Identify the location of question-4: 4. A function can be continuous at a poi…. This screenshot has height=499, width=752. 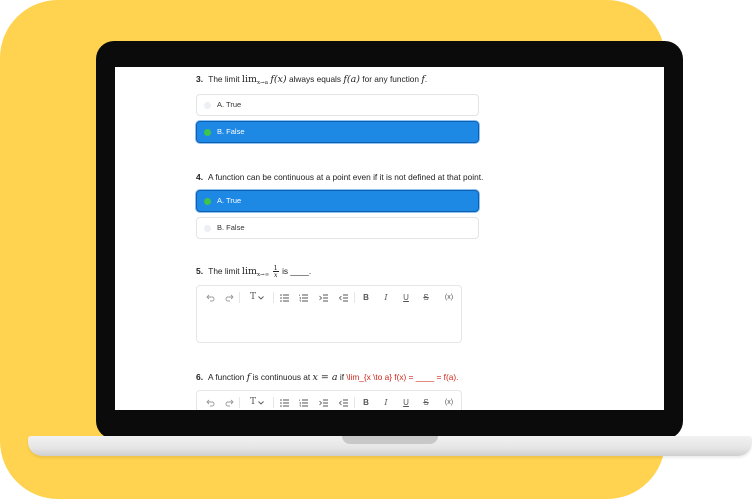
(346, 177).